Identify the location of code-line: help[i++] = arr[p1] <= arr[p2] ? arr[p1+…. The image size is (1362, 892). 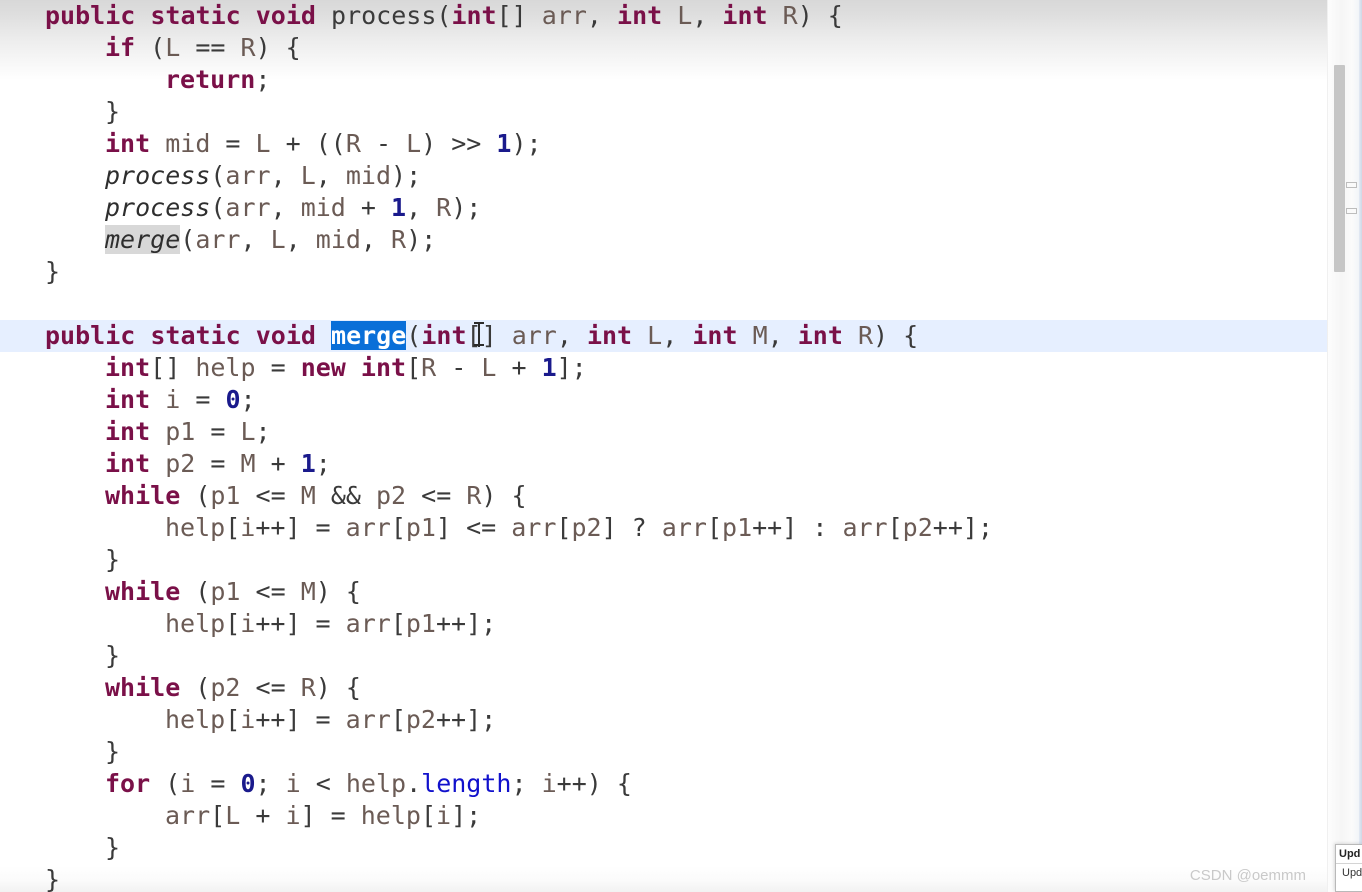
(681, 528).